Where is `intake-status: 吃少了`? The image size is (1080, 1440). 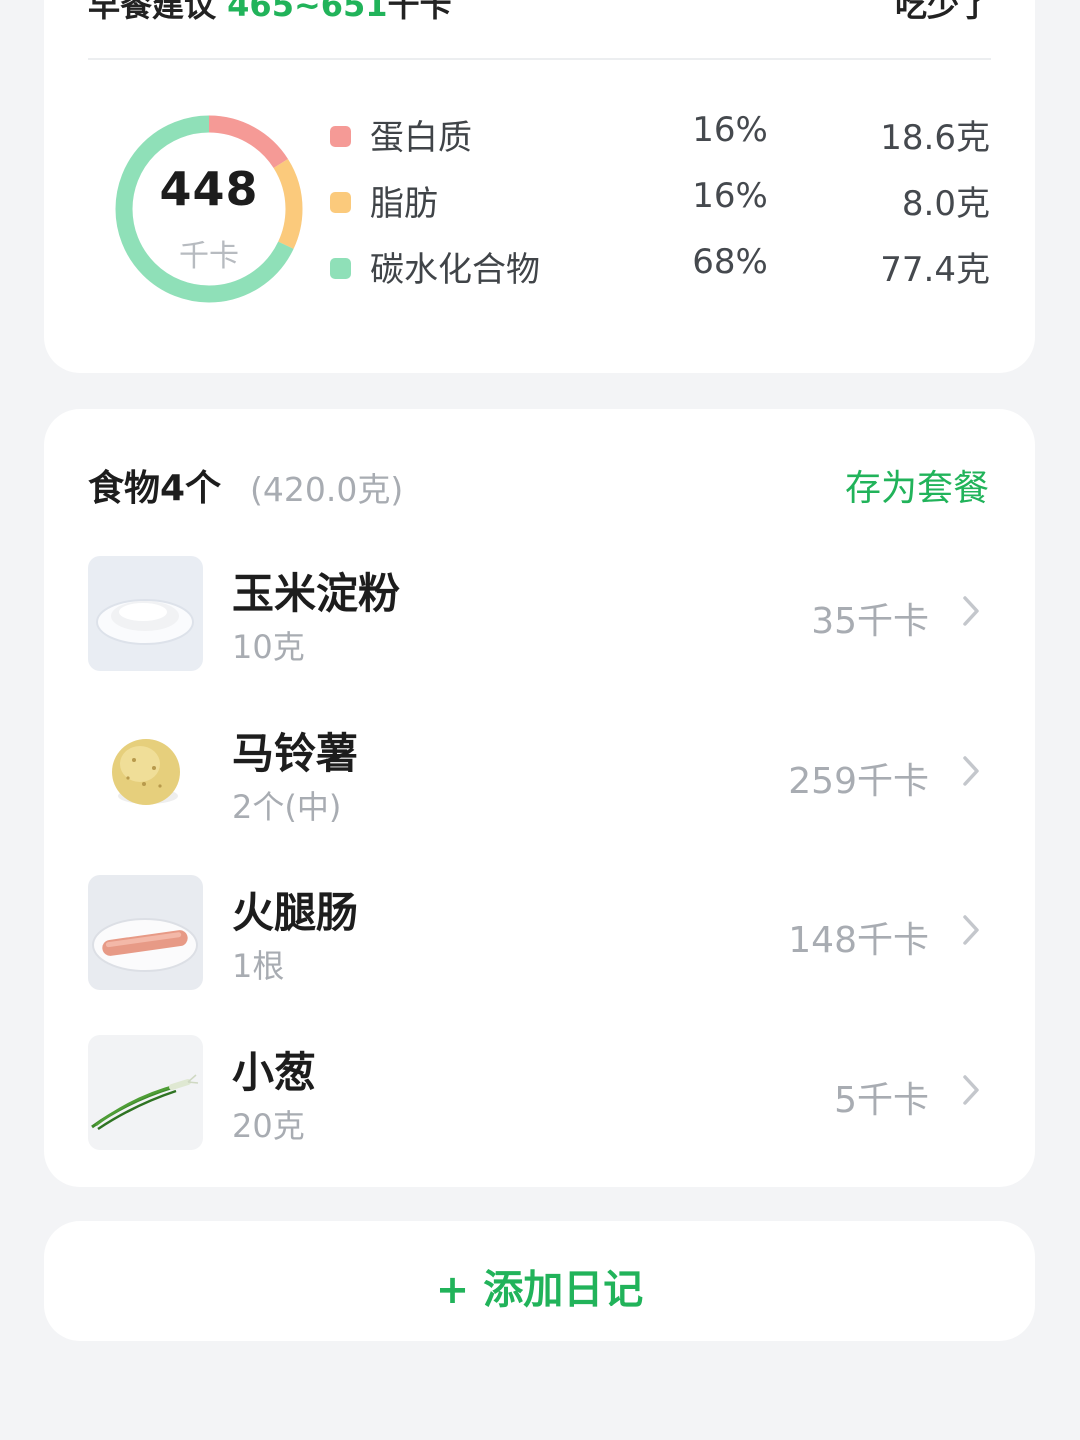
intake-status: 吃少了 is located at coordinates (942, 12).